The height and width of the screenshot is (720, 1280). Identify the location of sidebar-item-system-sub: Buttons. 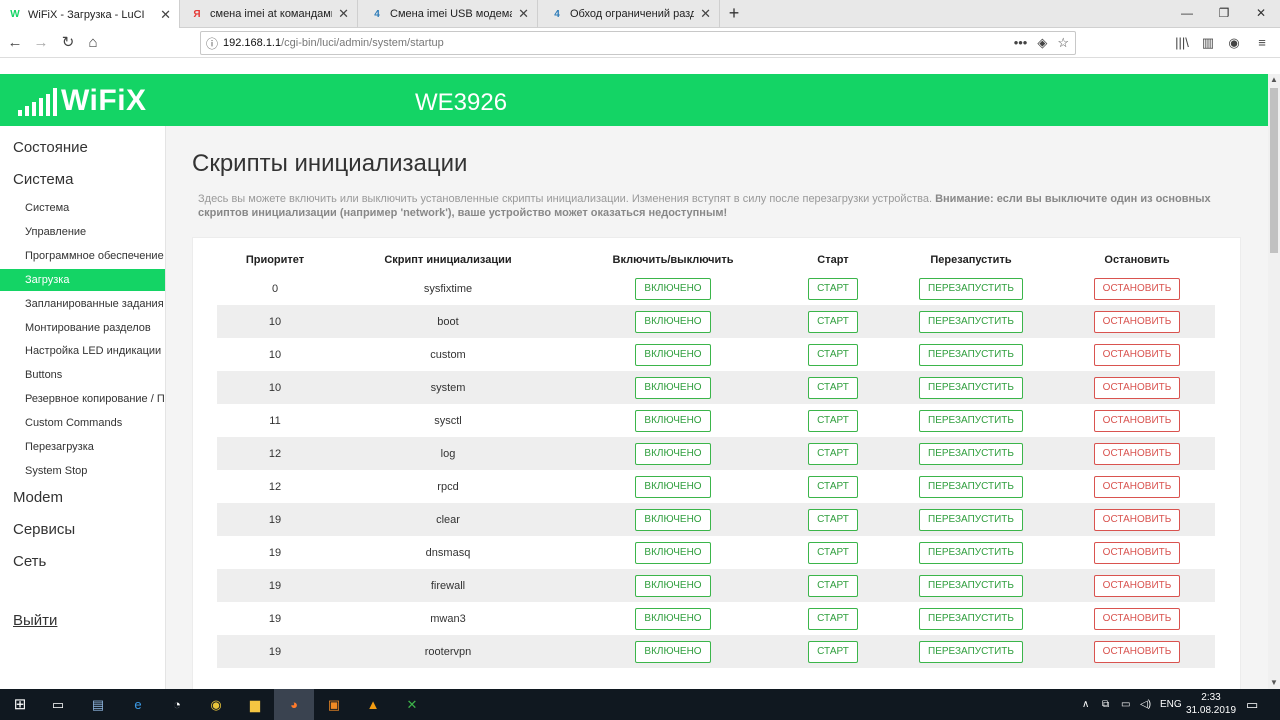
(82, 375).